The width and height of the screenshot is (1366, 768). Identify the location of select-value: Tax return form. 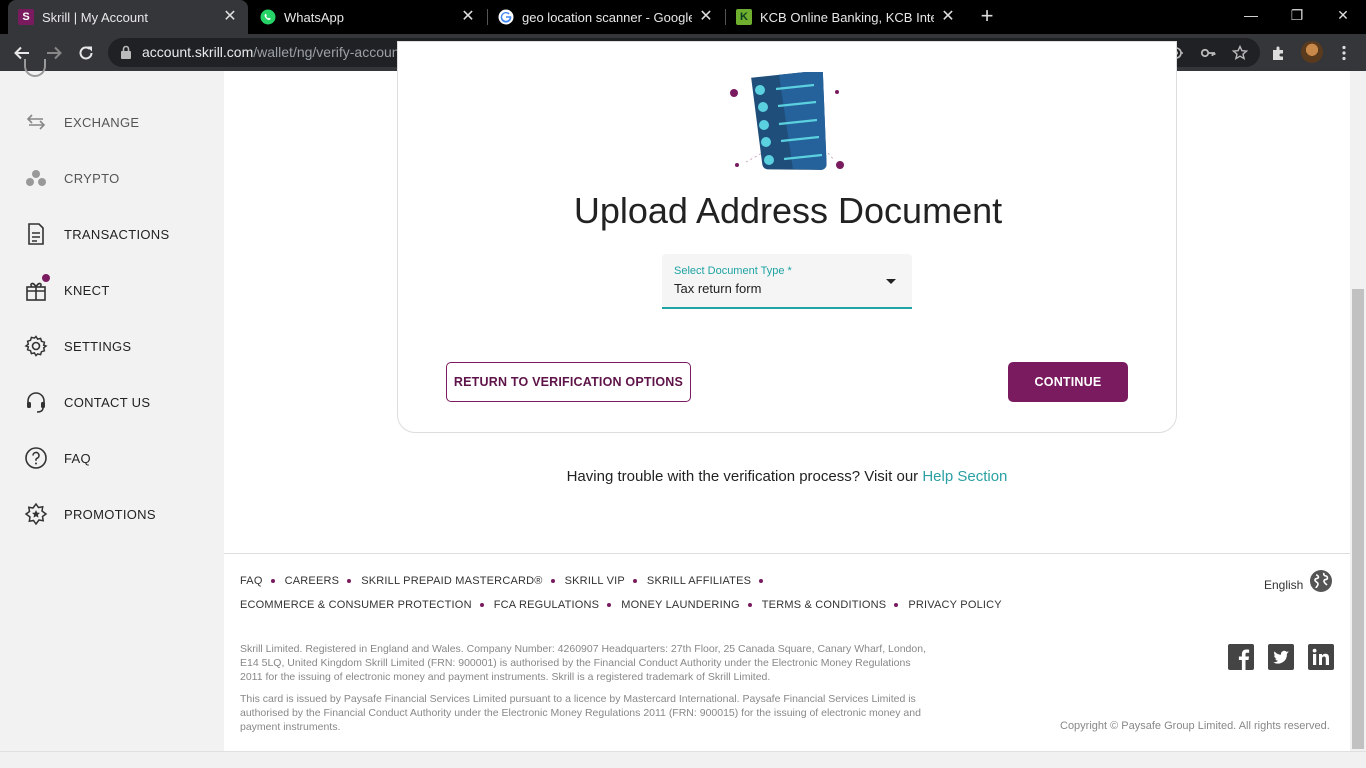
(718, 288).